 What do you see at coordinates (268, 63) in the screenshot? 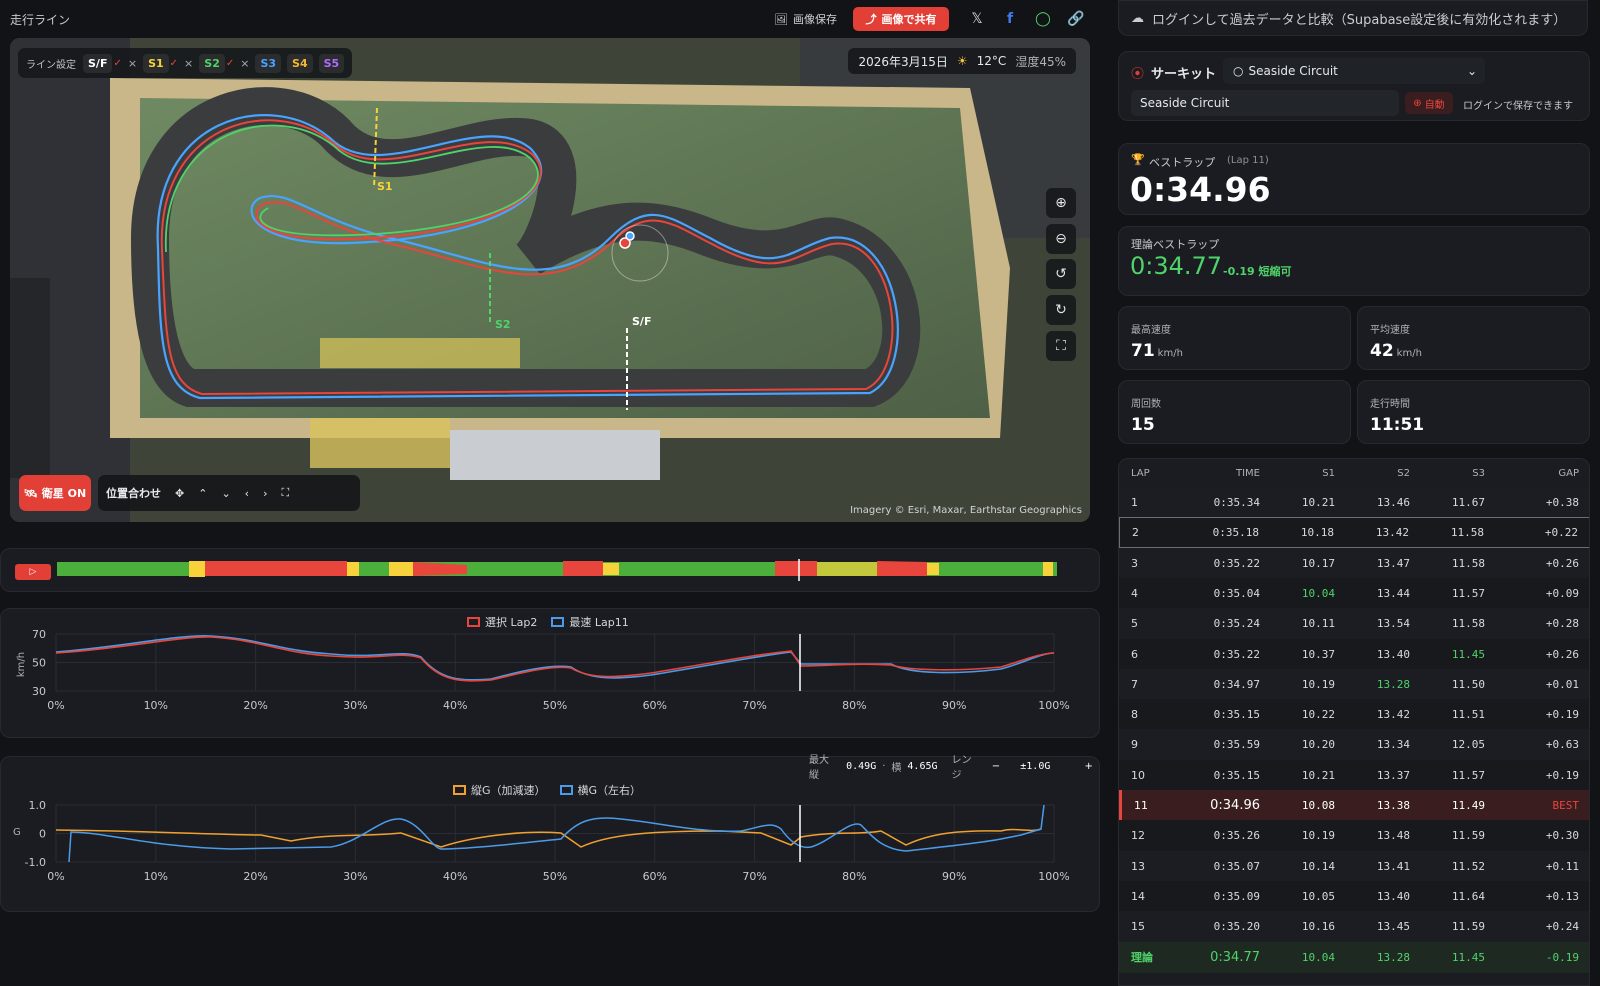
I see `sector-chip-s3: S3` at bounding box center [268, 63].